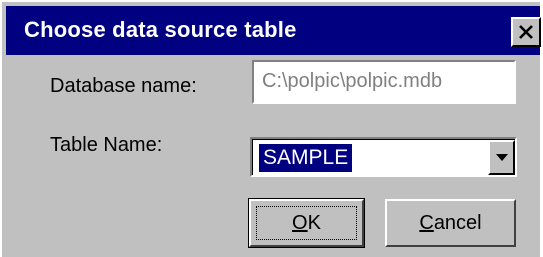 The image size is (543, 257). I want to click on ok-button: OK, so click(306, 223).